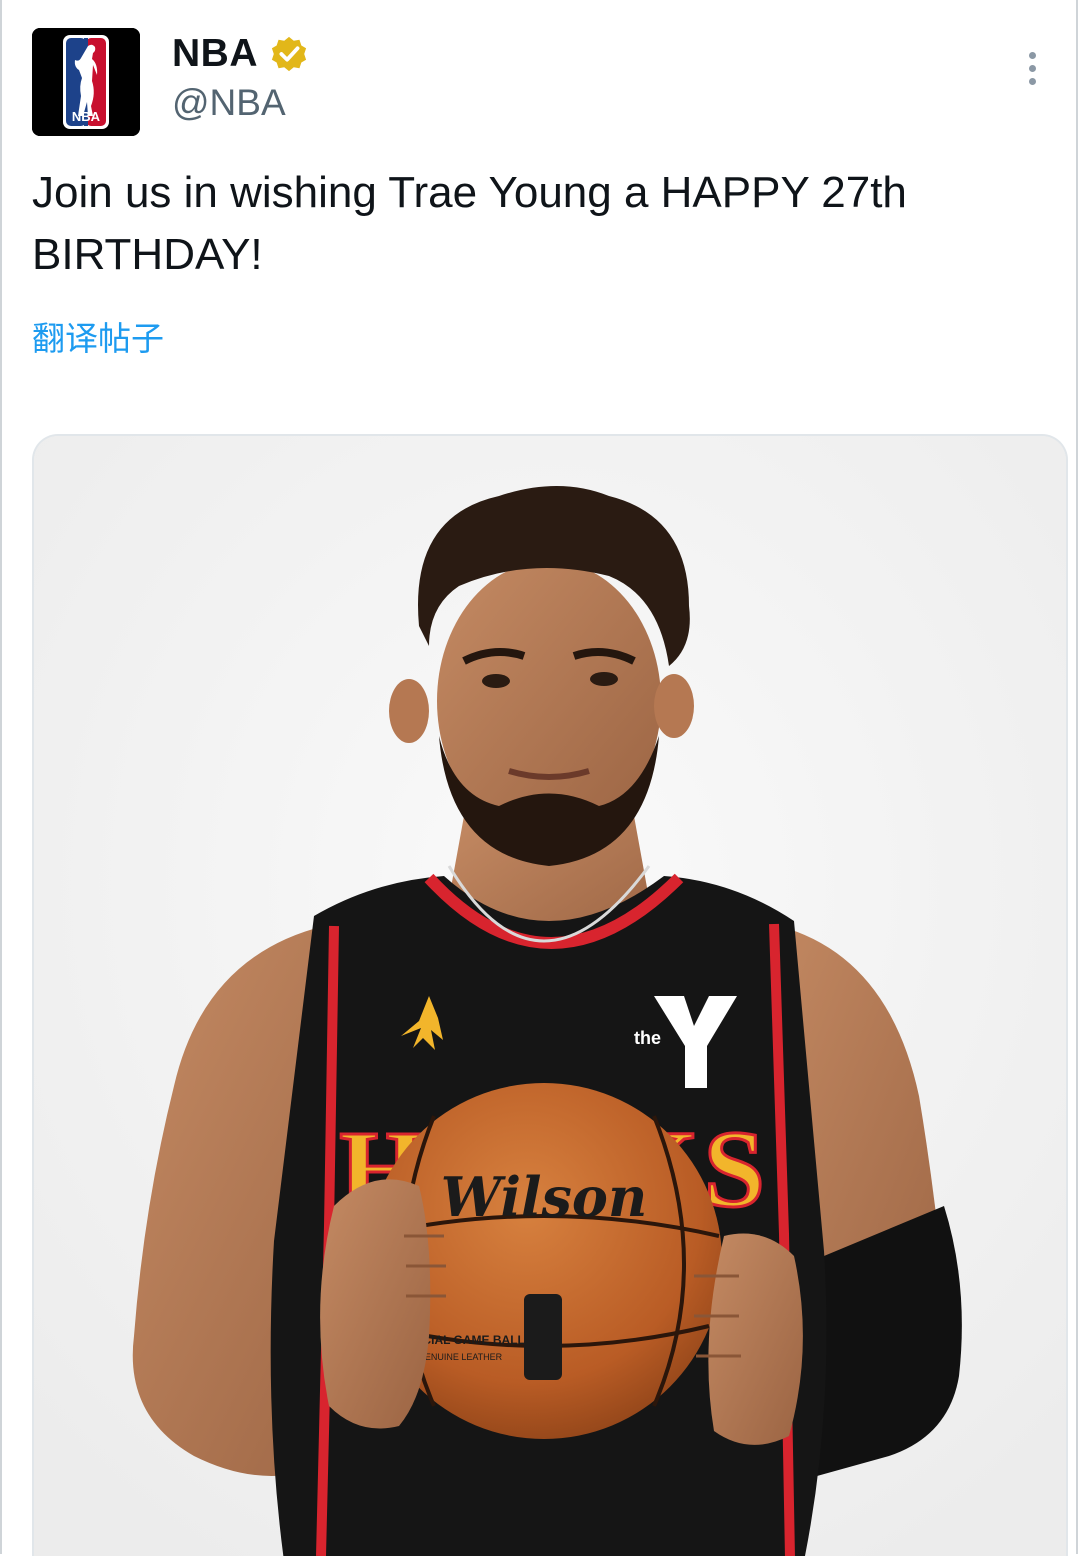  What do you see at coordinates (460, 1357) in the screenshot?
I see `ball-text-2: GENUINE LEATHER` at bounding box center [460, 1357].